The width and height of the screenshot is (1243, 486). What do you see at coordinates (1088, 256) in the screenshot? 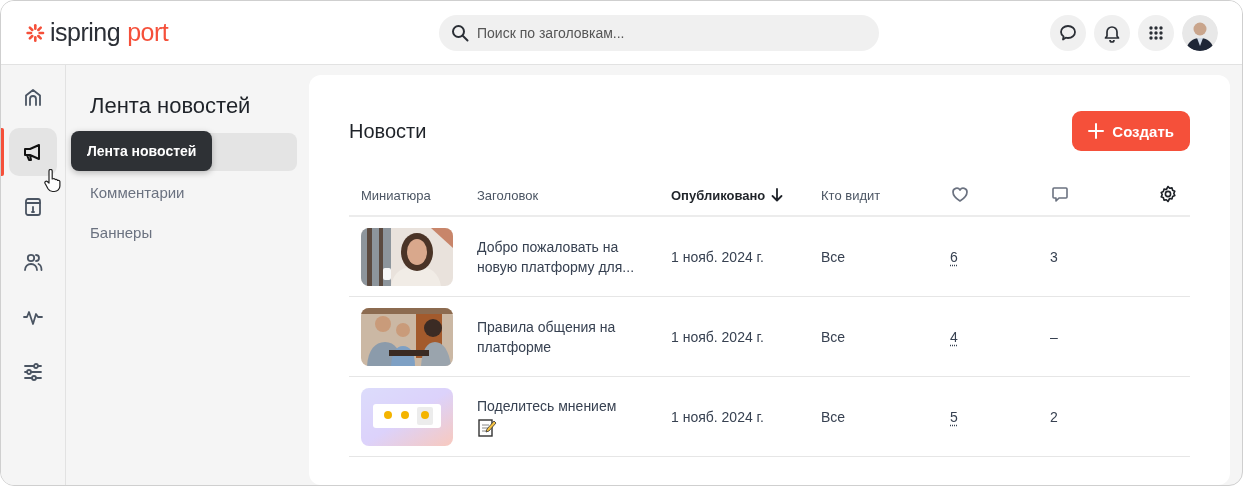
I see `comments-count: 3` at bounding box center [1088, 256].